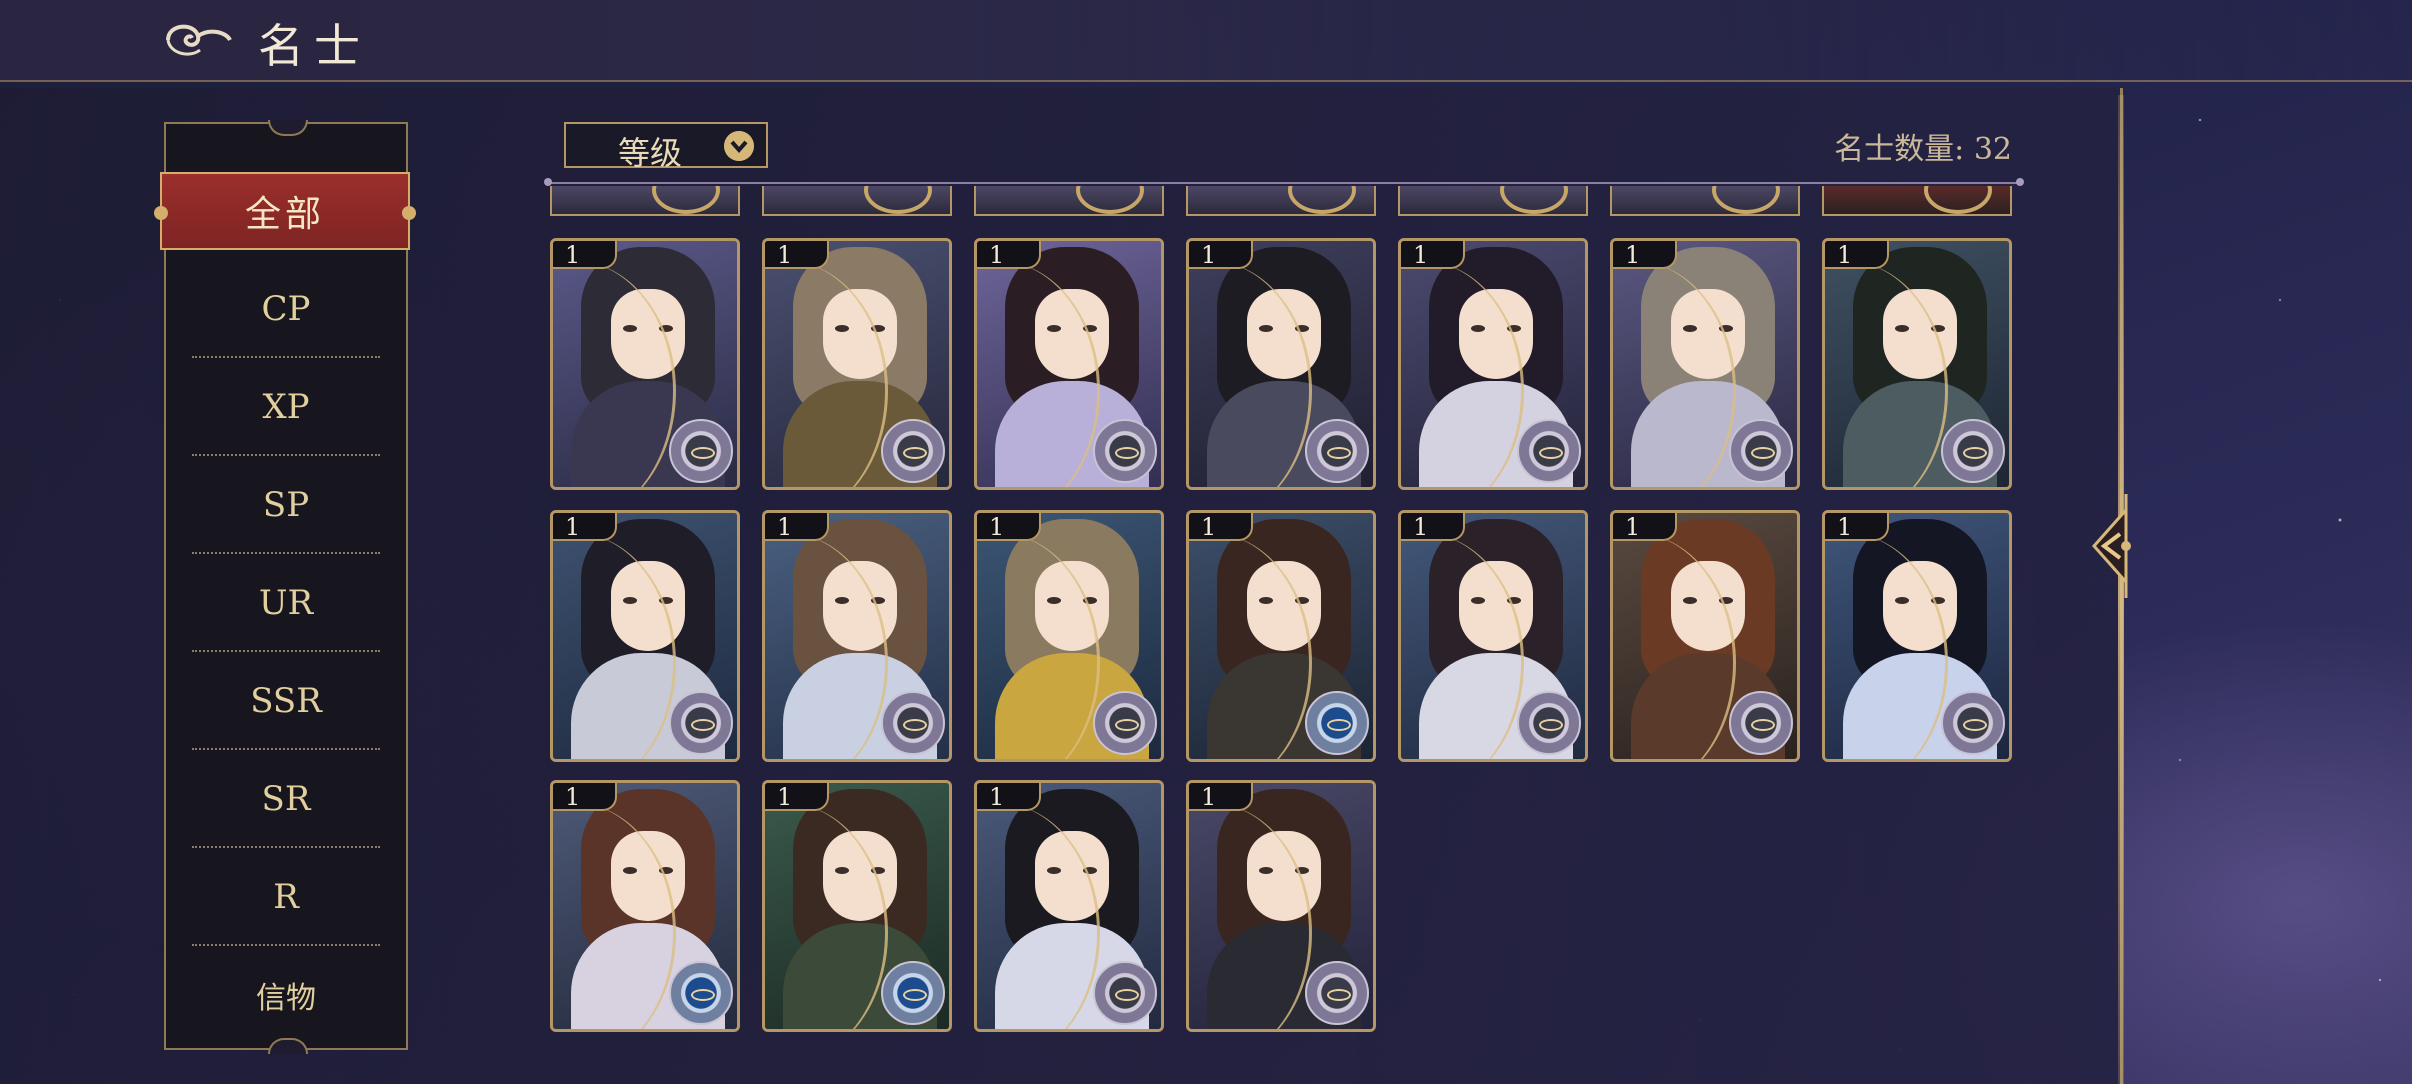 Image resolution: width=2412 pixels, height=1084 pixels. I want to click on sidebar-item-label: UR, so click(286, 603).